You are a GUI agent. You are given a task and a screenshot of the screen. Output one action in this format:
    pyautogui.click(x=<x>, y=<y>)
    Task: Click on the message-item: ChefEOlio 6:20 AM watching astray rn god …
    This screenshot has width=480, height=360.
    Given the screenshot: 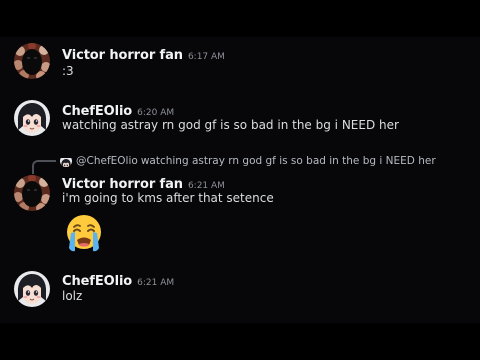 What is the action you would take?
    pyautogui.click(x=240, y=123)
    